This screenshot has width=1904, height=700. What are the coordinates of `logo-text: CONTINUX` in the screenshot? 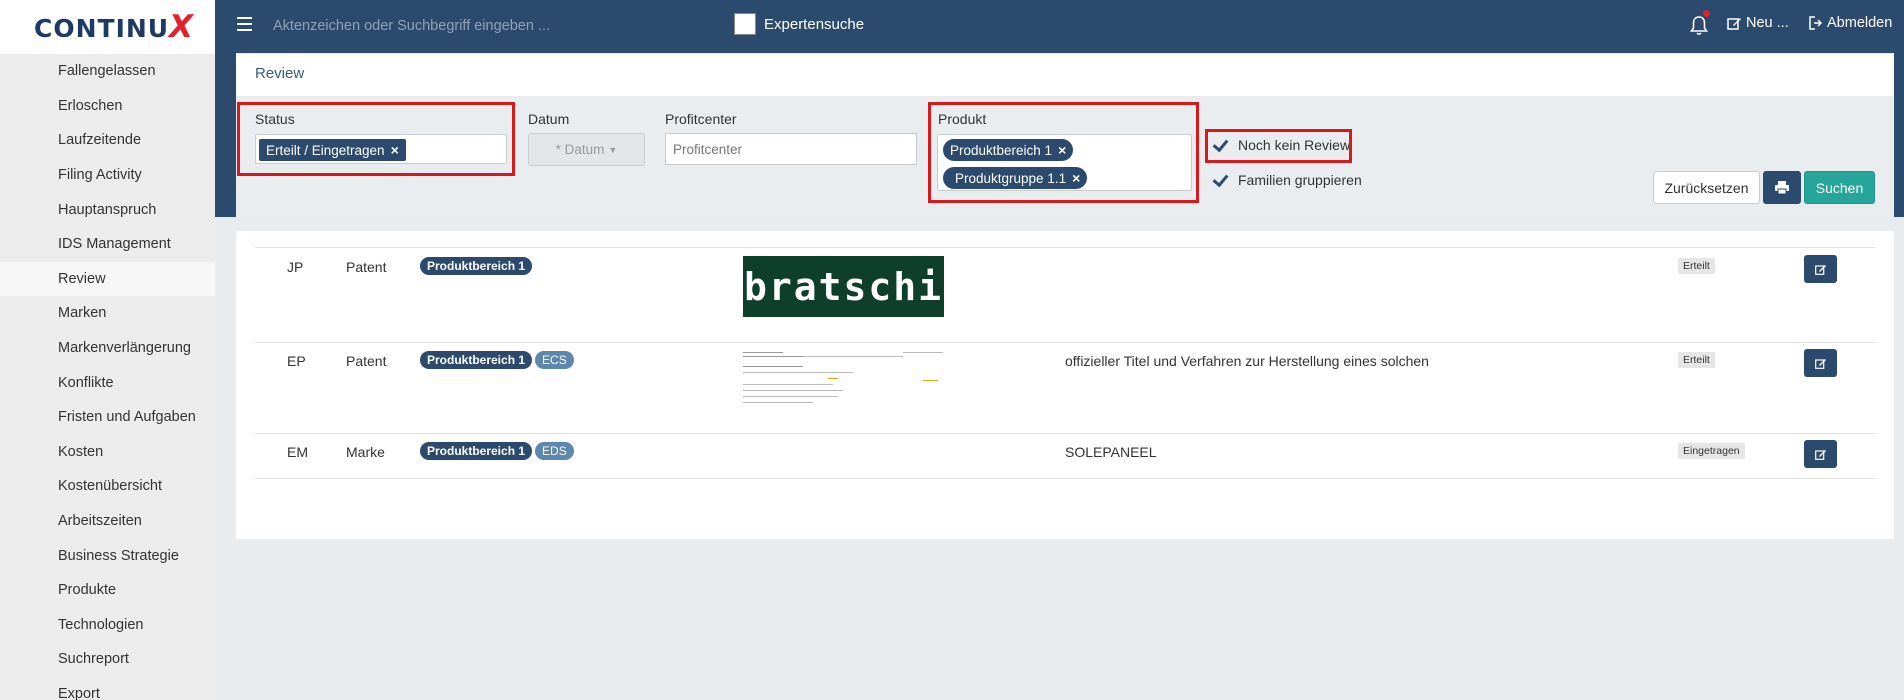 It's located at (114, 27).